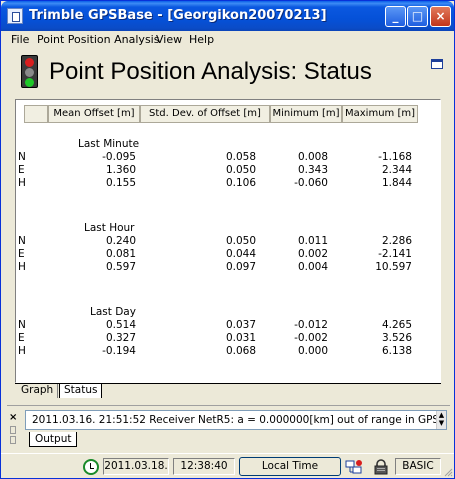 The height and width of the screenshot is (479, 455). I want to click on resize-grip-icon, so click(448, 472).